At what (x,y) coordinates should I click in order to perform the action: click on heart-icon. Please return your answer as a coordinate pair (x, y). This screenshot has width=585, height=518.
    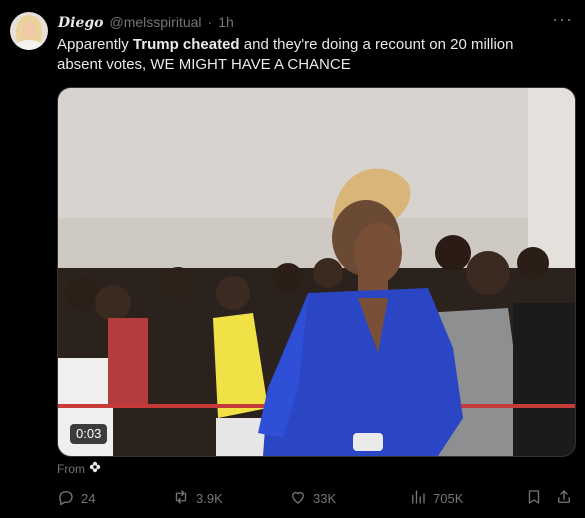
    Looking at the image, I should click on (298, 498).